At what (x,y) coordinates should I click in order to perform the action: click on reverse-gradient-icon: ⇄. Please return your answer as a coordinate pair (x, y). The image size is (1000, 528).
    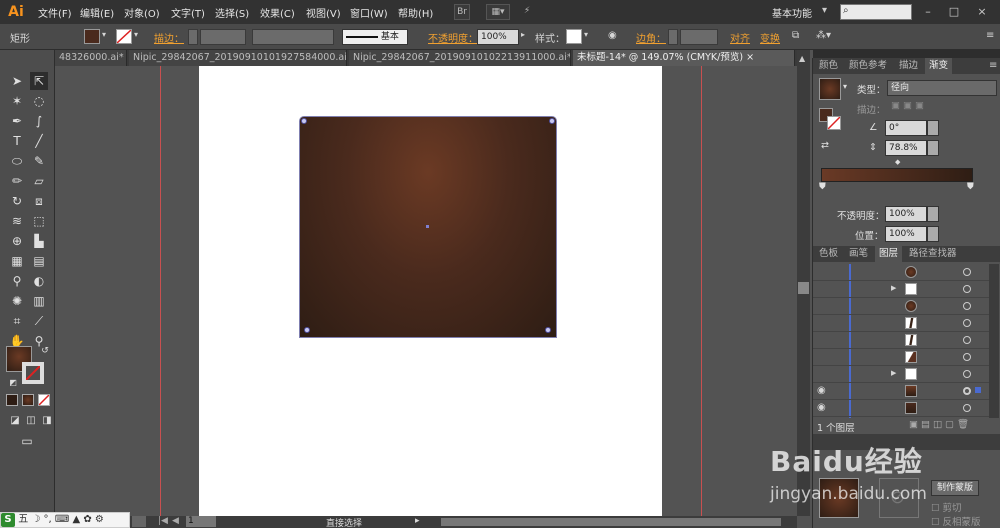
    Looking at the image, I should click on (825, 145).